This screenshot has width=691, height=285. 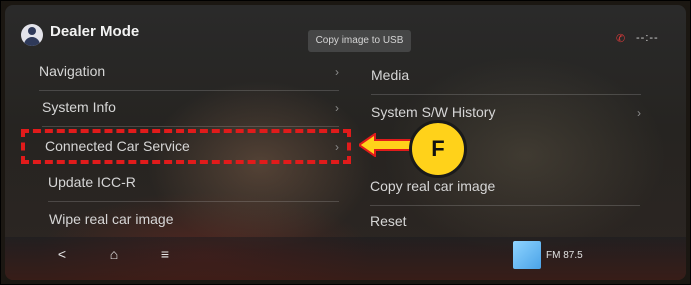 What do you see at coordinates (114, 254) in the screenshot?
I see `home-icon: ⌂` at bounding box center [114, 254].